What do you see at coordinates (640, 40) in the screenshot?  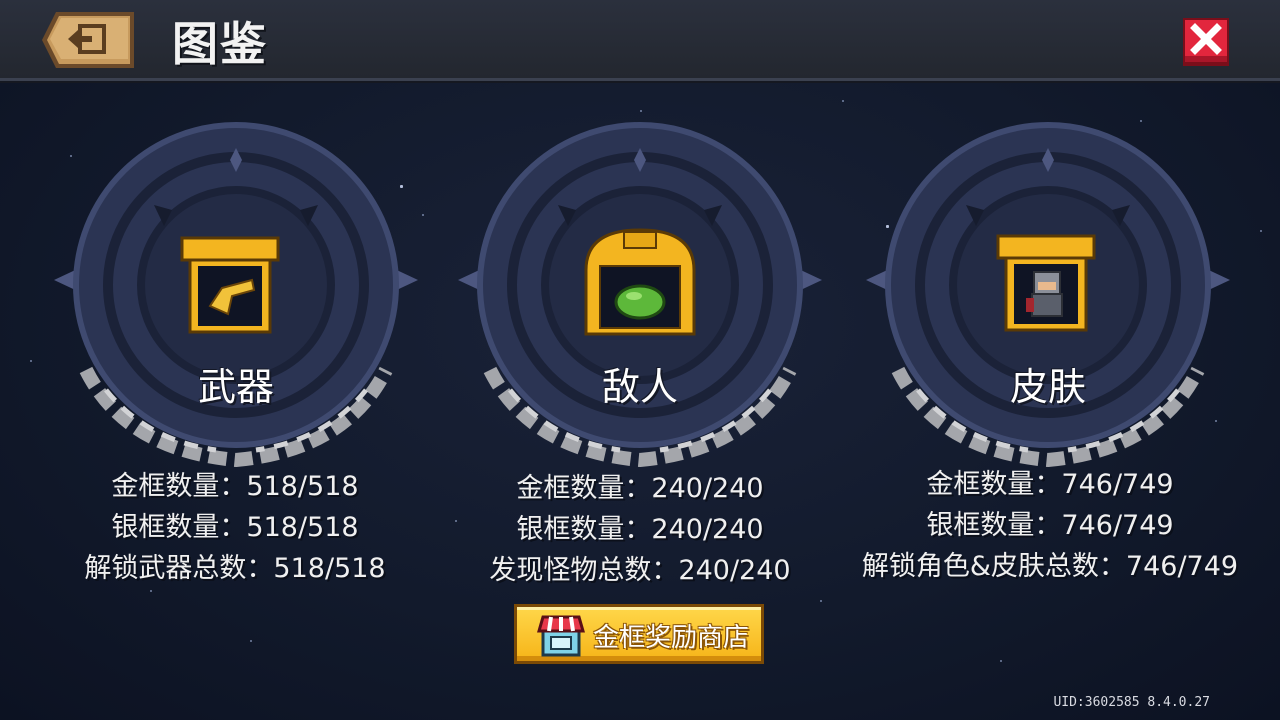 I see `top-bar: 图鉴` at bounding box center [640, 40].